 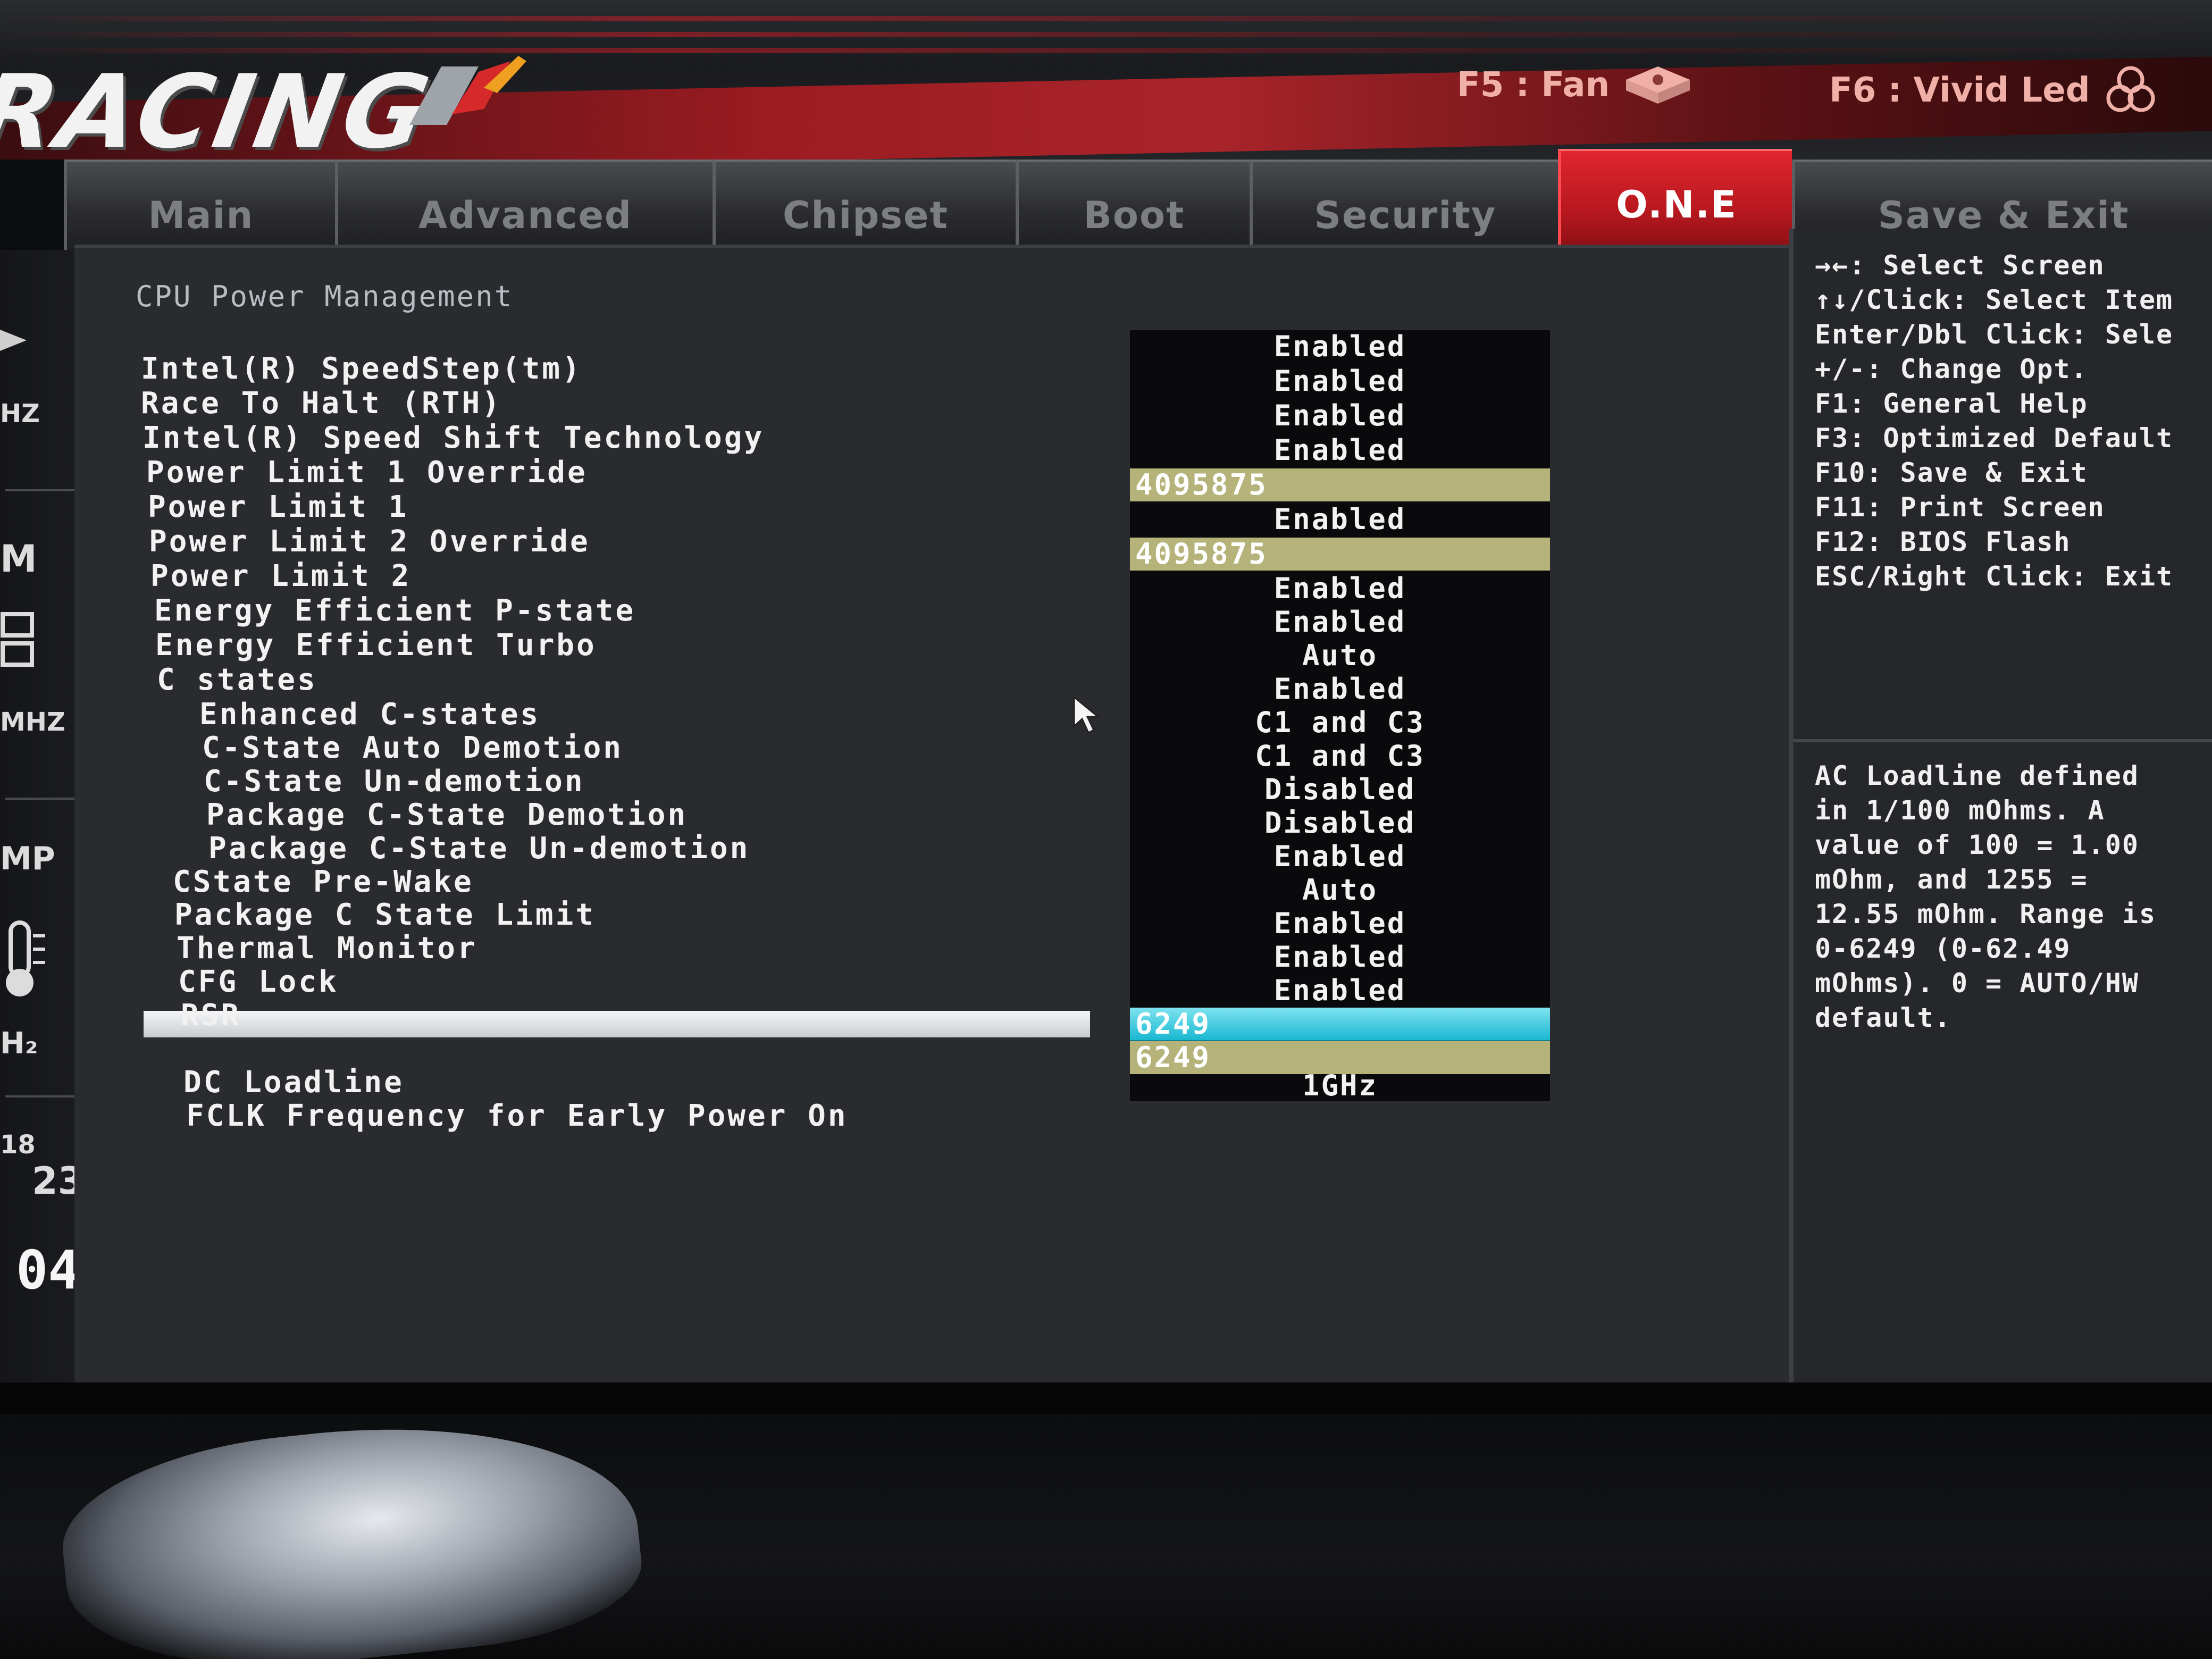 What do you see at coordinates (1134, 215) in the screenshot?
I see `tab-label: Boot` at bounding box center [1134, 215].